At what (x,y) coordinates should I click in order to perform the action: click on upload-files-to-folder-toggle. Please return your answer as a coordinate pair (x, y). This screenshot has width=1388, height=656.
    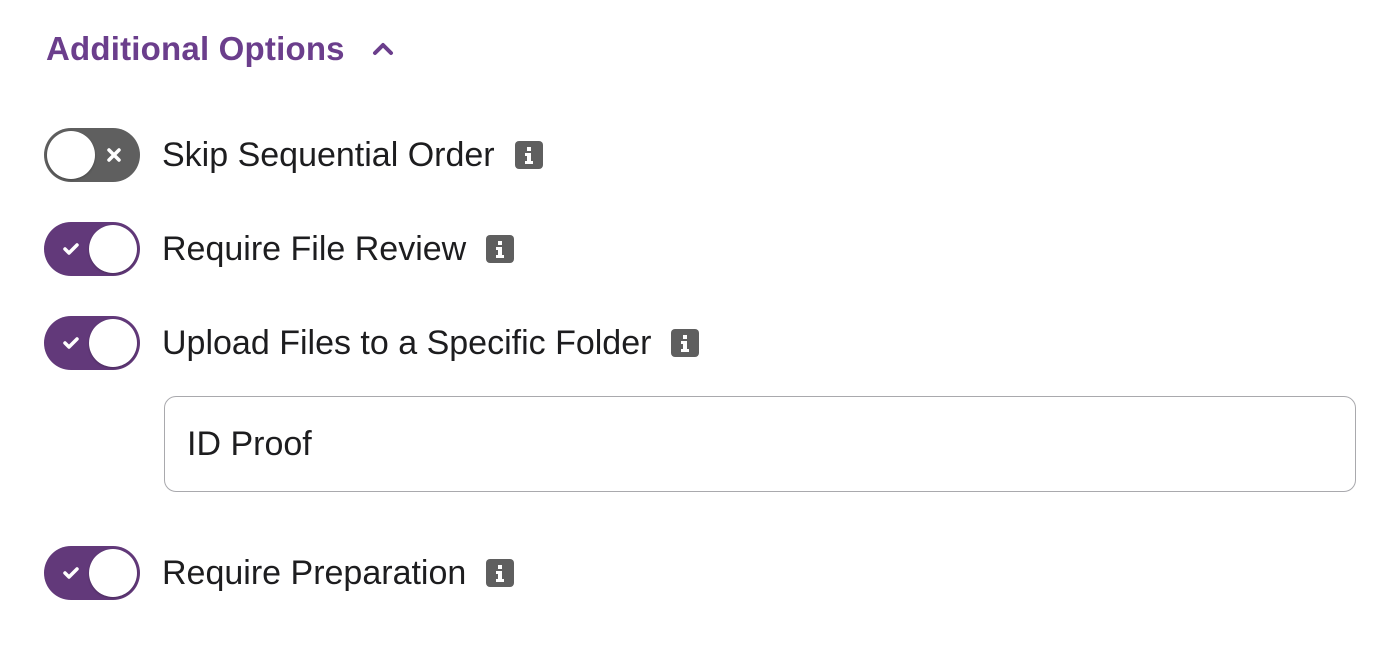
    Looking at the image, I should click on (92, 343).